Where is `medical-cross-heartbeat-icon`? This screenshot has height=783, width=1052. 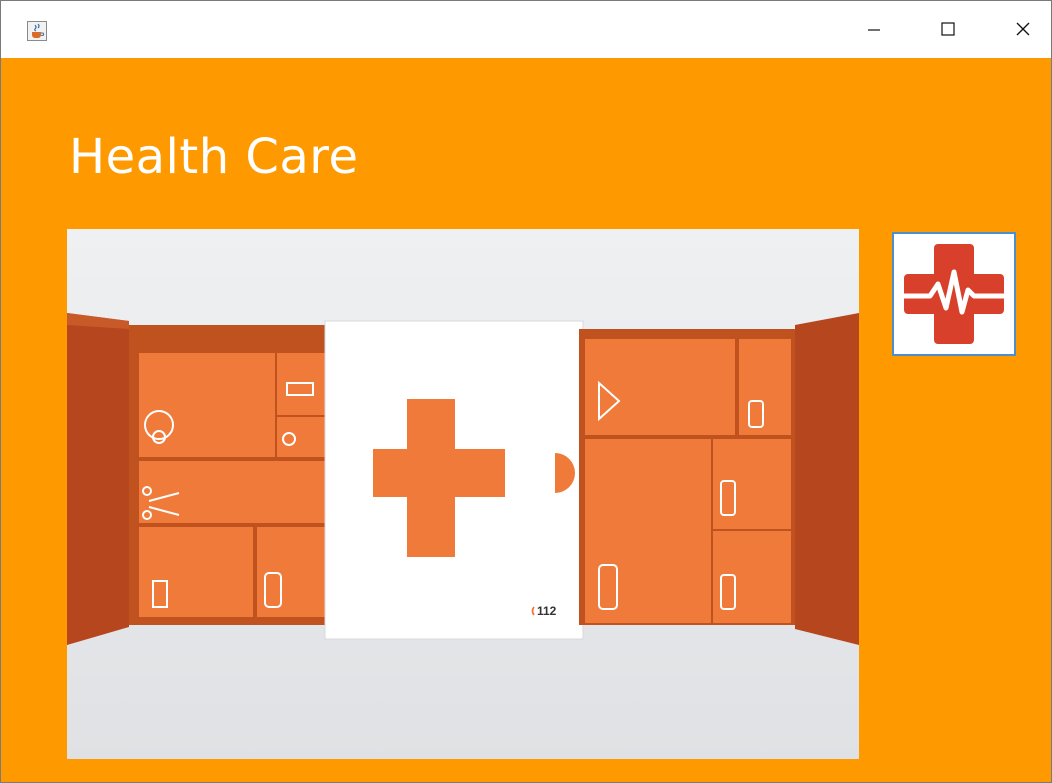
medical-cross-heartbeat-icon is located at coordinates (954, 294).